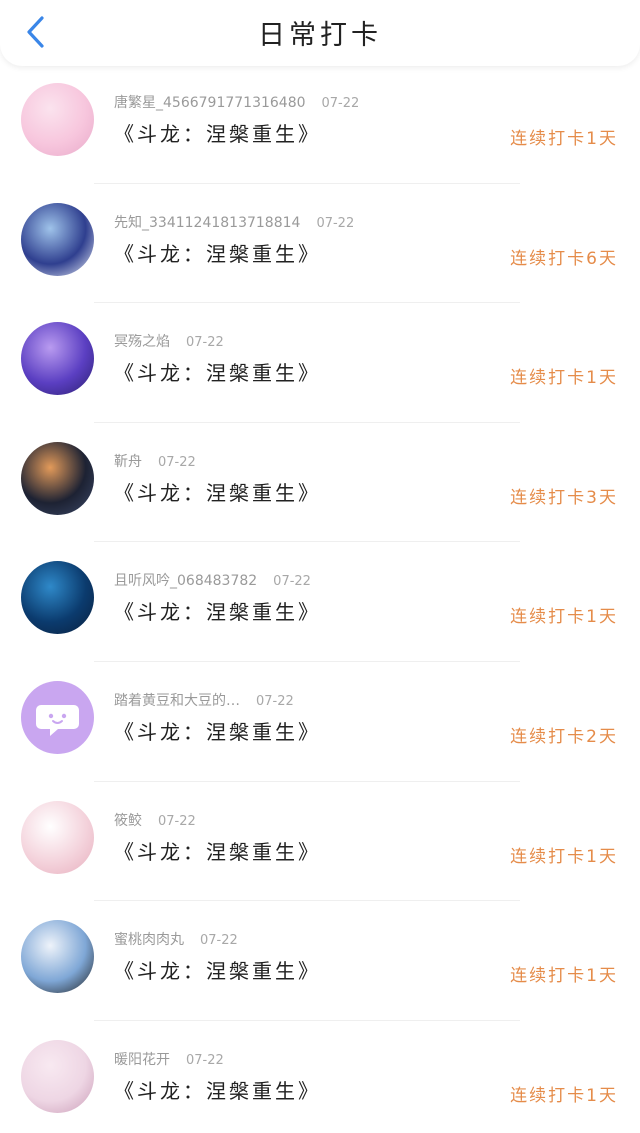 The image size is (640, 1133). What do you see at coordinates (142, 342) in the screenshot?
I see `username: 冥殇之焰` at bounding box center [142, 342].